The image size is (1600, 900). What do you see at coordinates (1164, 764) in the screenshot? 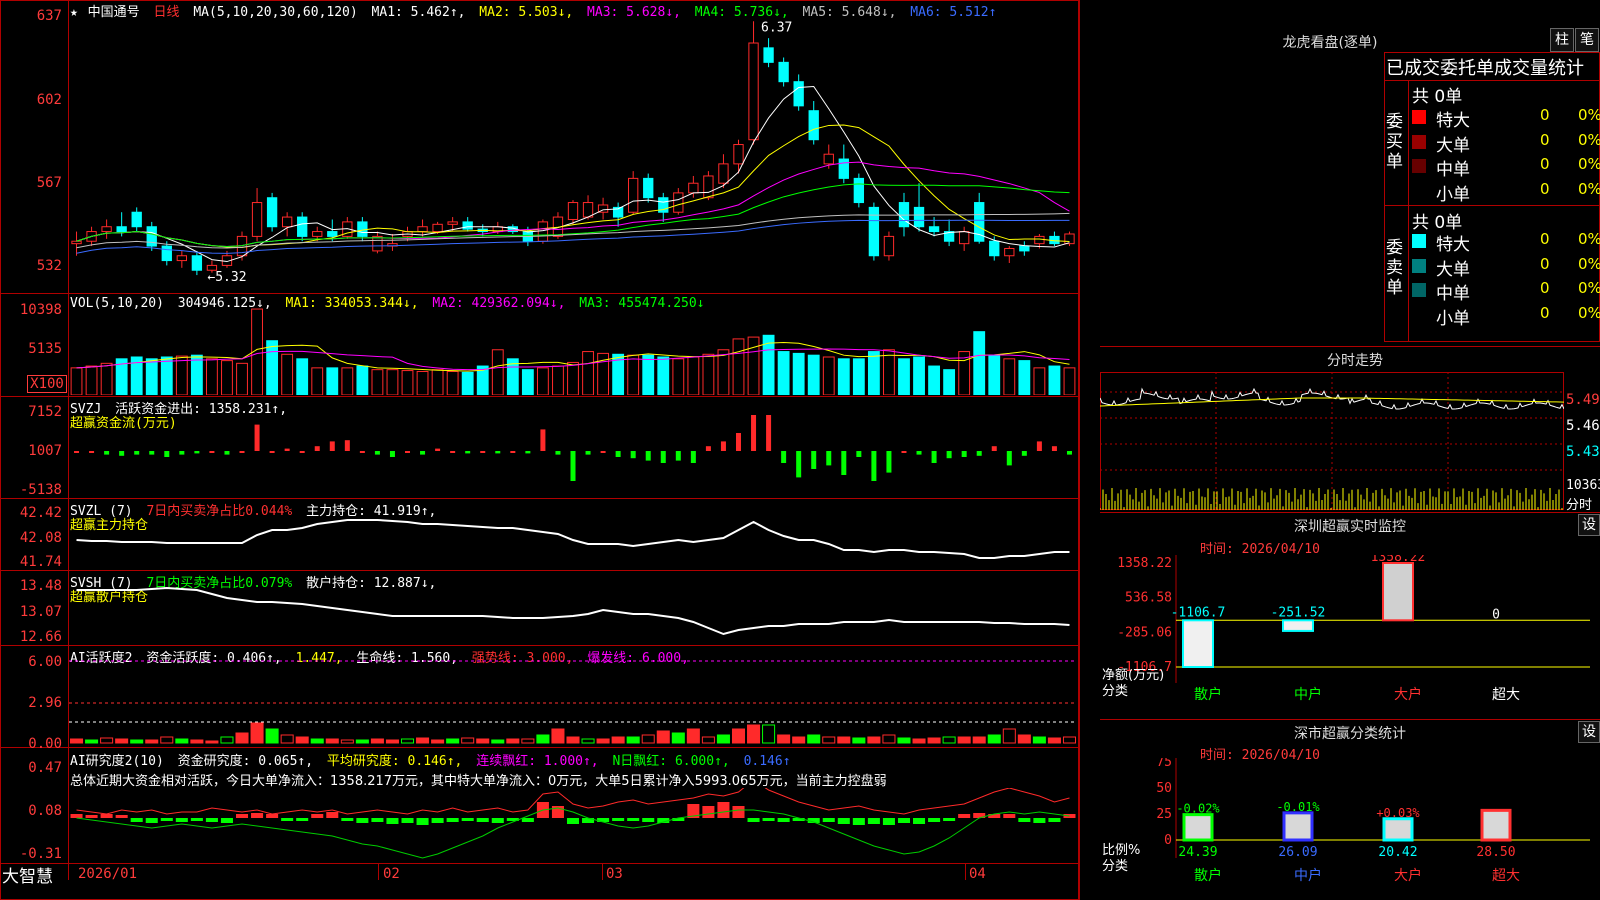
I see `classify-y-tick: 75` at bounding box center [1164, 764].